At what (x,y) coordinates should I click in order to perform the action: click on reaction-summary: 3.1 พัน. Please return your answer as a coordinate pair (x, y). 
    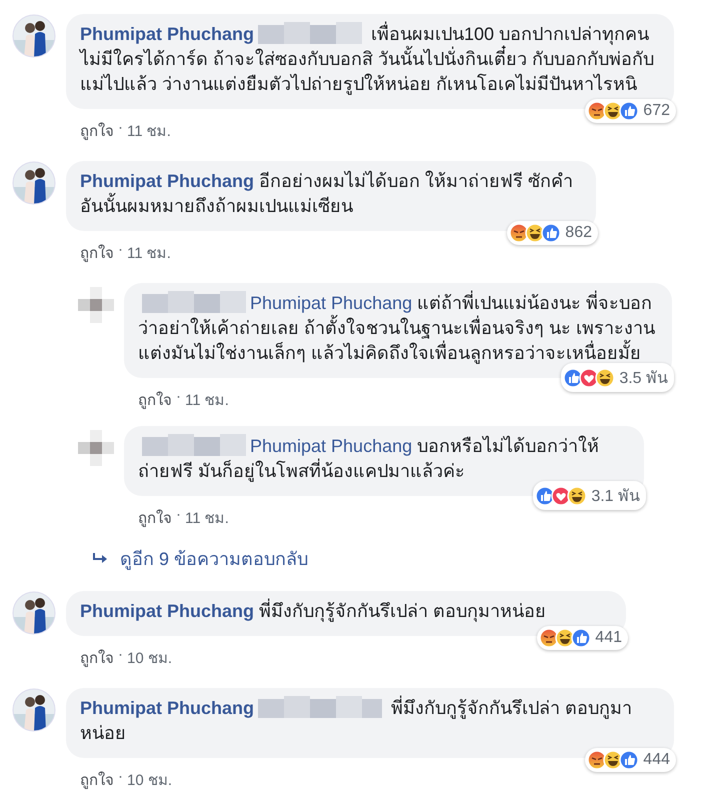
    Looking at the image, I should click on (589, 495).